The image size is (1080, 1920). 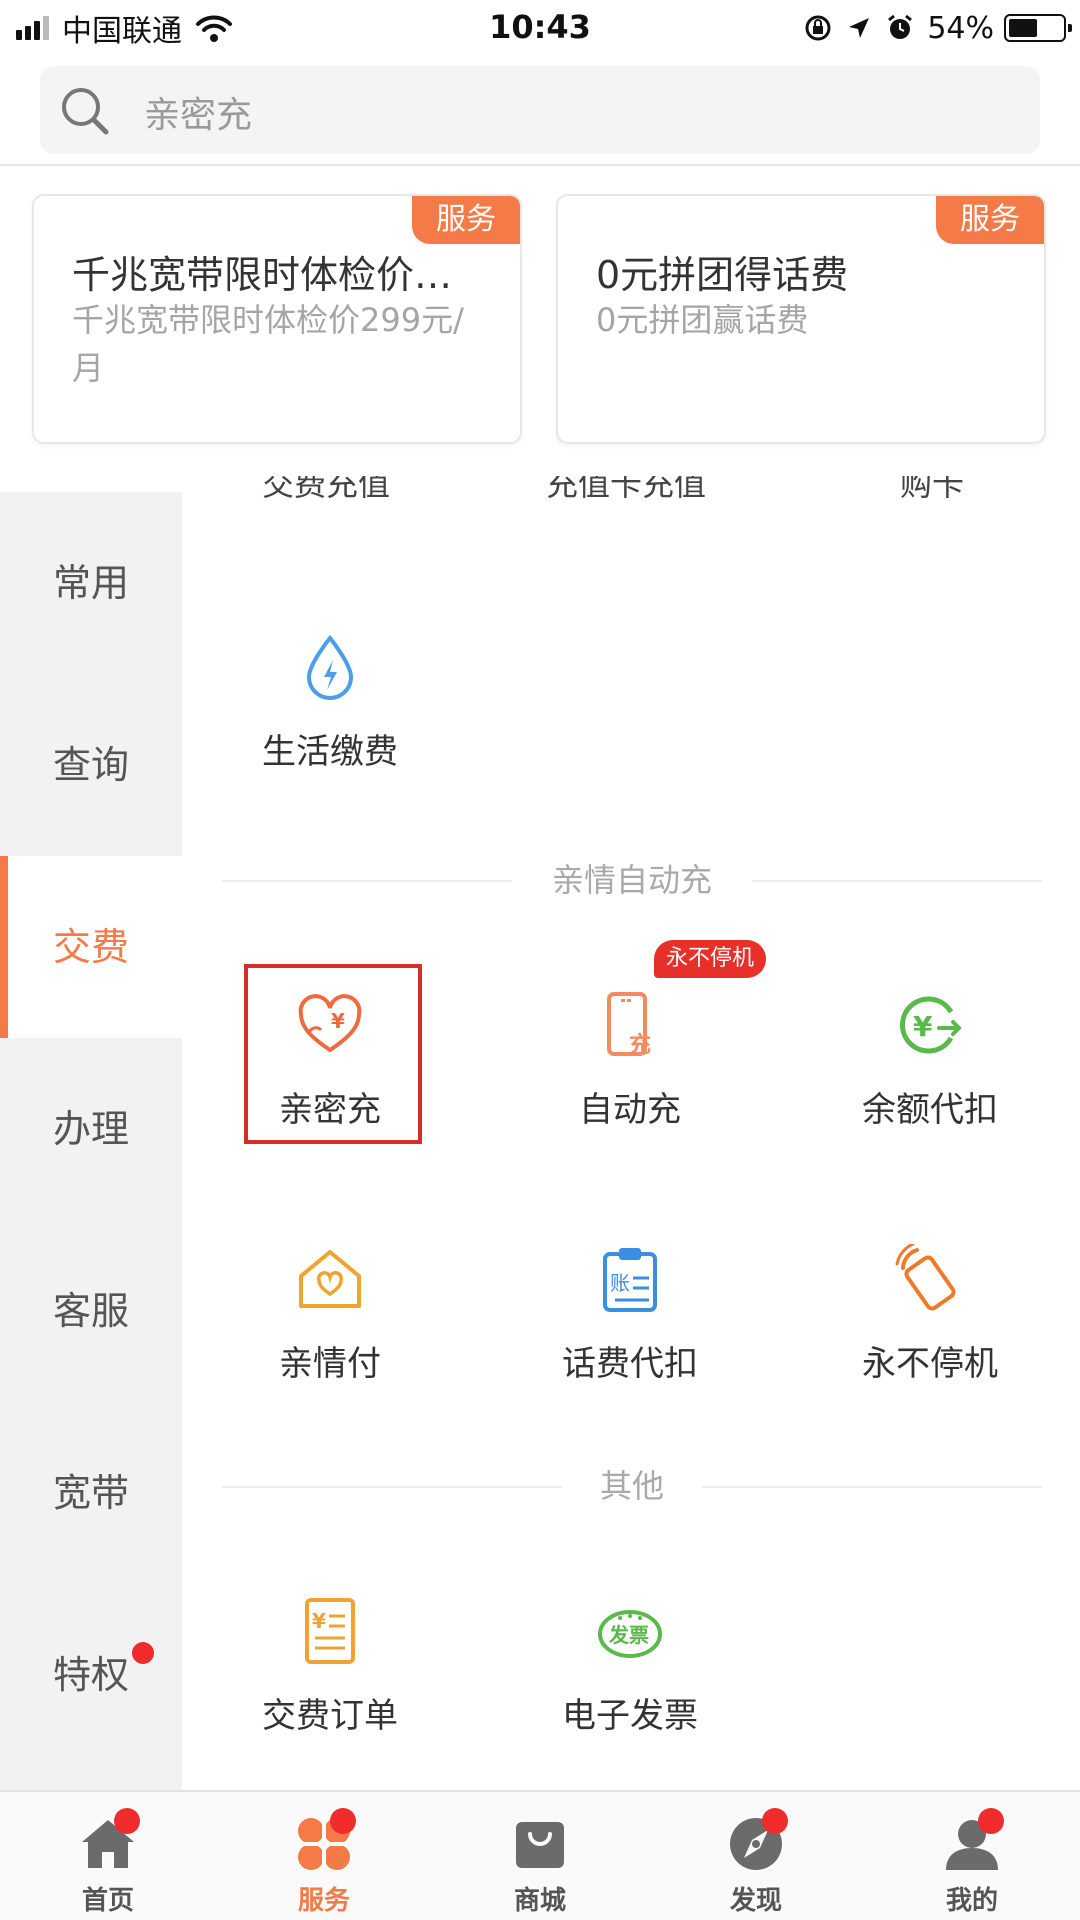 I want to click on svg-text: 充, so click(x=640, y=1045).